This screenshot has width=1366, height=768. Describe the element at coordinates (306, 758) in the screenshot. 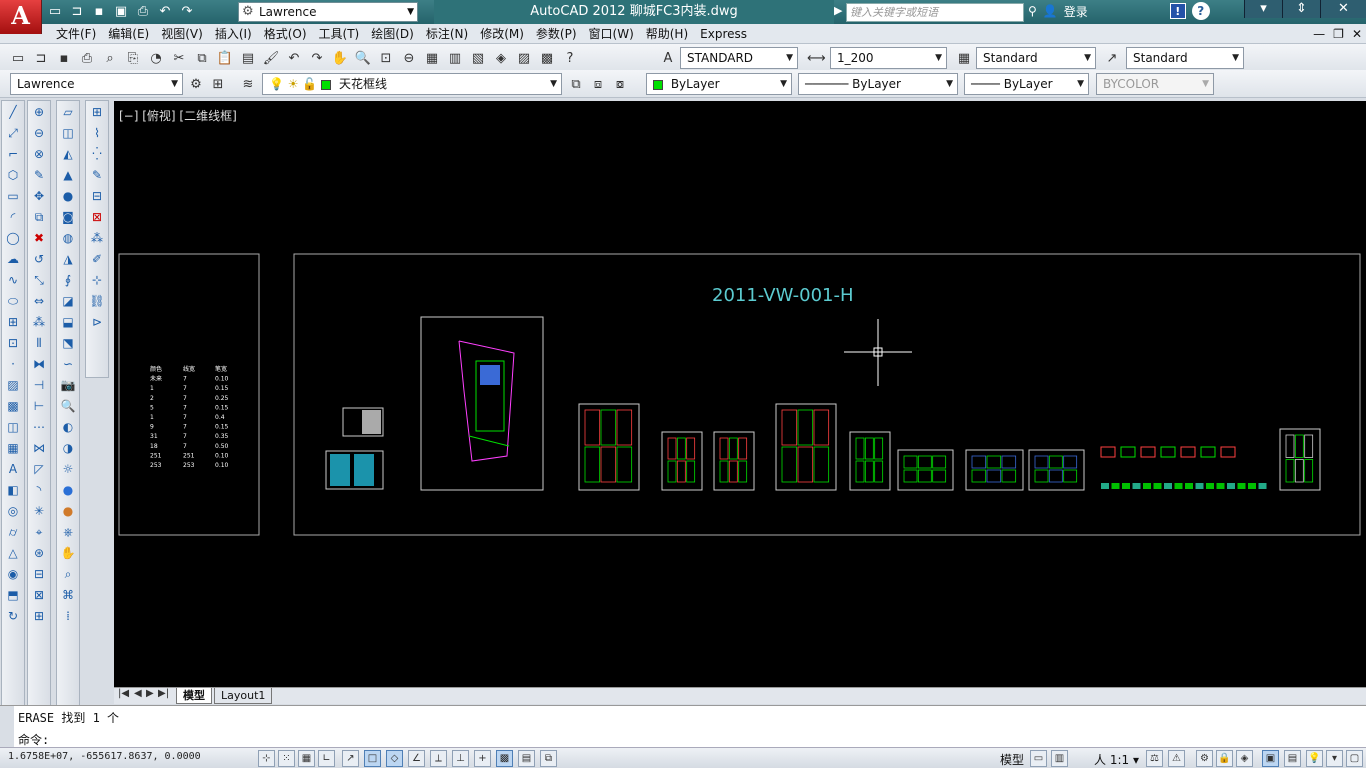

I see `grid-display-icon: ▦` at that location.